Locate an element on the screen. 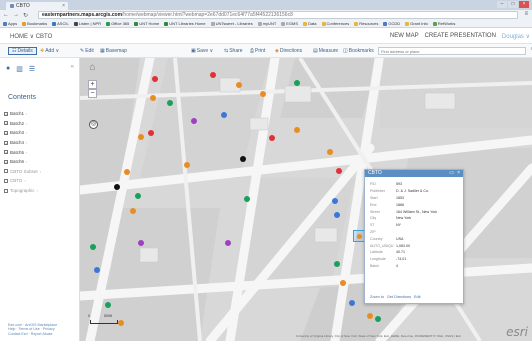 The height and width of the screenshot is (341, 532). bookmark-item: GCDD is located at coordinates (391, 23).